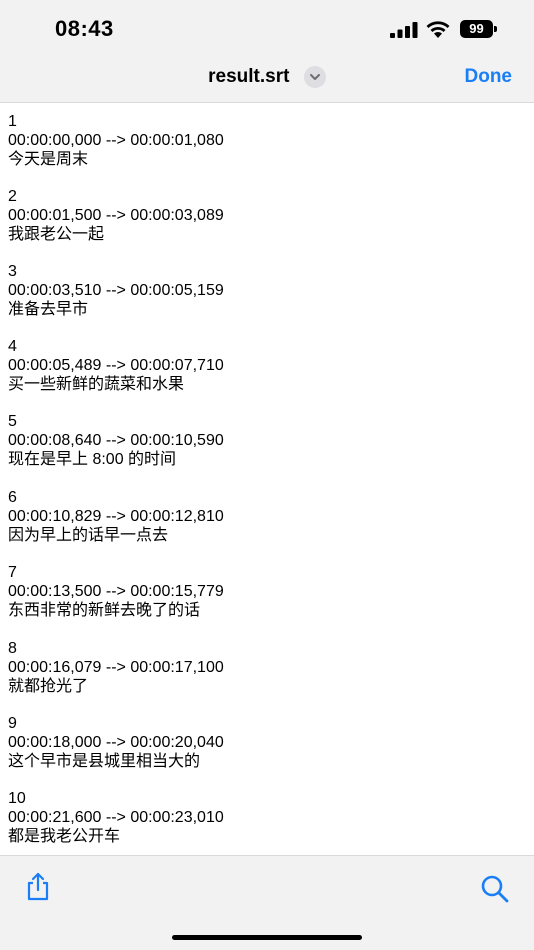 The image size is (534, 950). Describe the element at coordinates (495, 889) in the screenshot. I see `search-icon` at that location.